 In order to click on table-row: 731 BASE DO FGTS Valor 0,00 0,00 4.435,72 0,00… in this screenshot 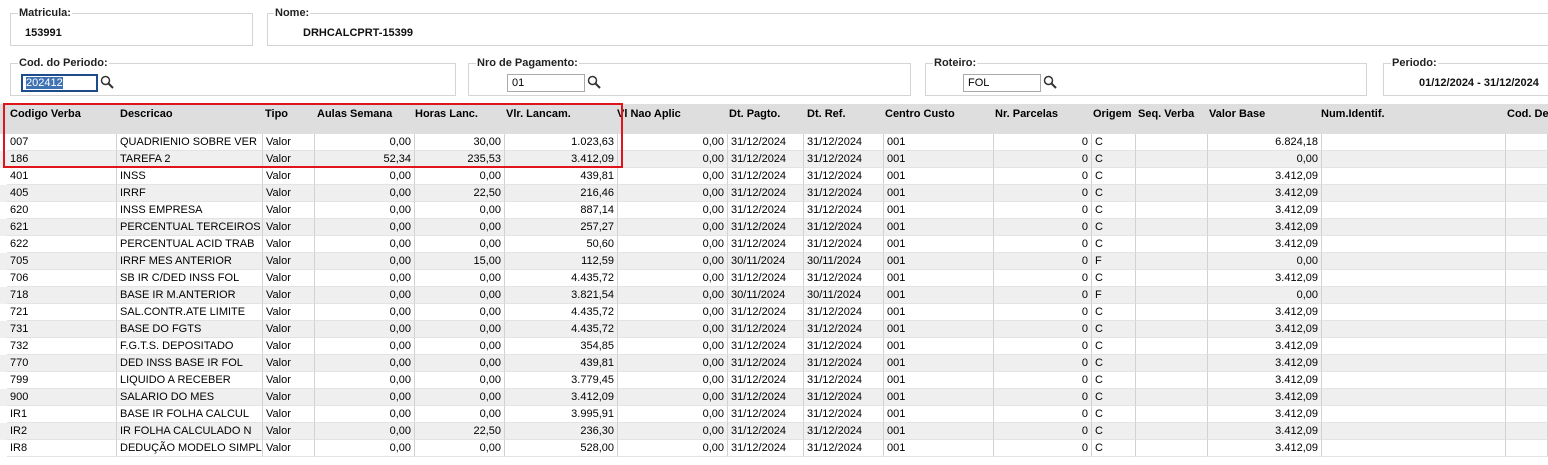, I will do `click(774, 329)`.